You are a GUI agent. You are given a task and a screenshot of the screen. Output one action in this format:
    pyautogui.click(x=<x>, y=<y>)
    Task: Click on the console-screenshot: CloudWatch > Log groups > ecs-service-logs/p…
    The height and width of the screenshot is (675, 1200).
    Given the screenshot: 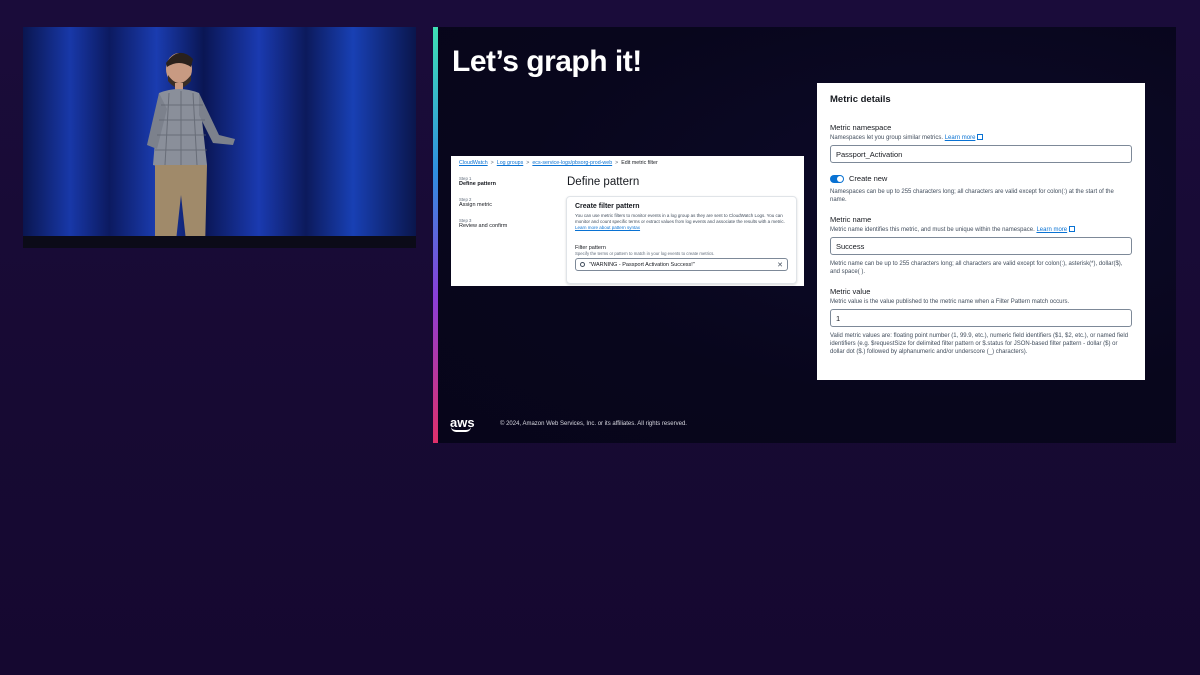 What is the action you would take?
    pyautogui.click(x=627, y=221)
    